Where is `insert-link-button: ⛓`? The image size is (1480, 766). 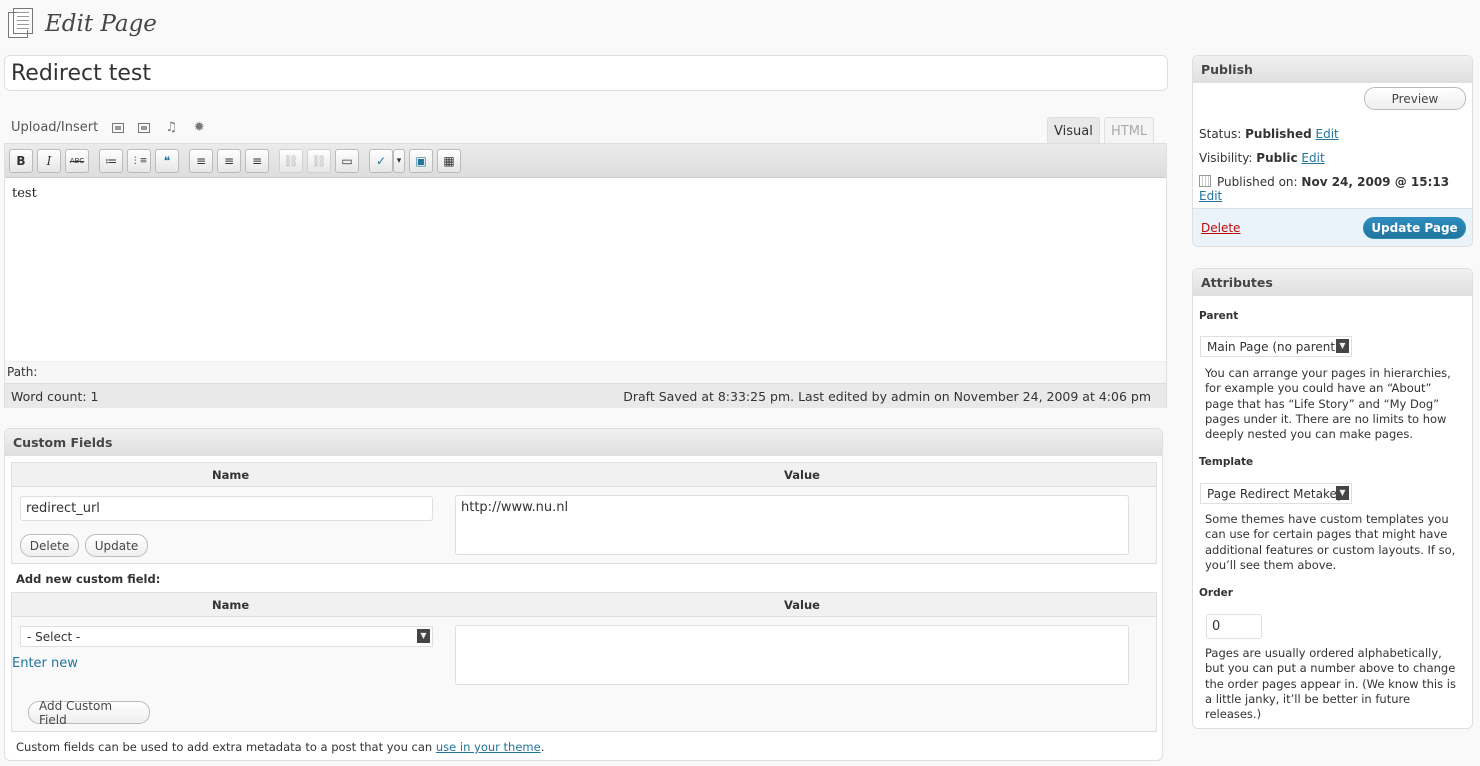
insert-link-button: ⛓ is located at coordinates (291, 160).